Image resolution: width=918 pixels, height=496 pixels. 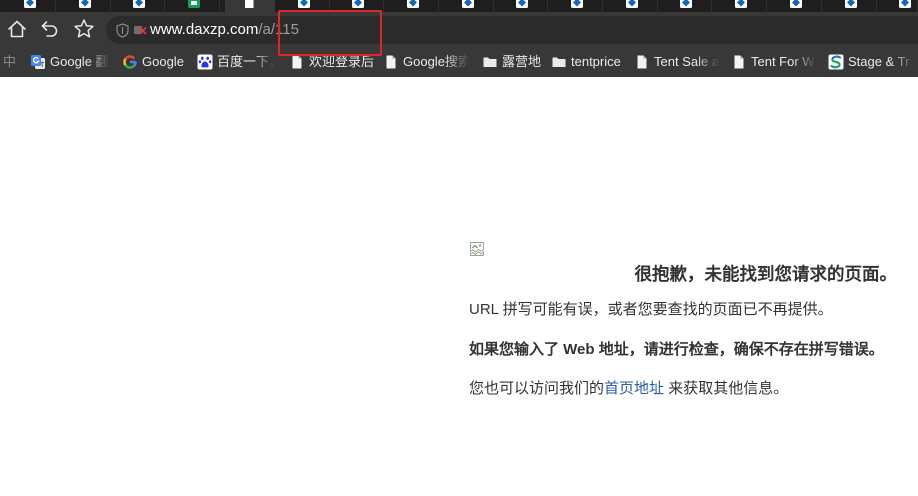 I want to click on not-secure-icon, so click(x=140, y=30).